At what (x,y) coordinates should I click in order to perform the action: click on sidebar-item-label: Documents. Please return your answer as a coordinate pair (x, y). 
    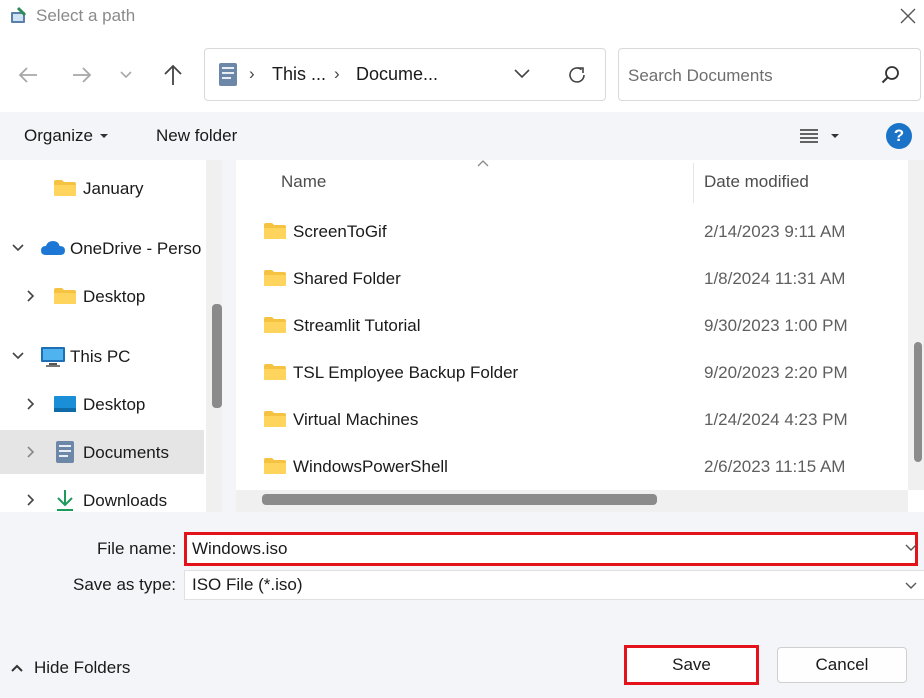
    Looking at the image, I should click on (126, 452).